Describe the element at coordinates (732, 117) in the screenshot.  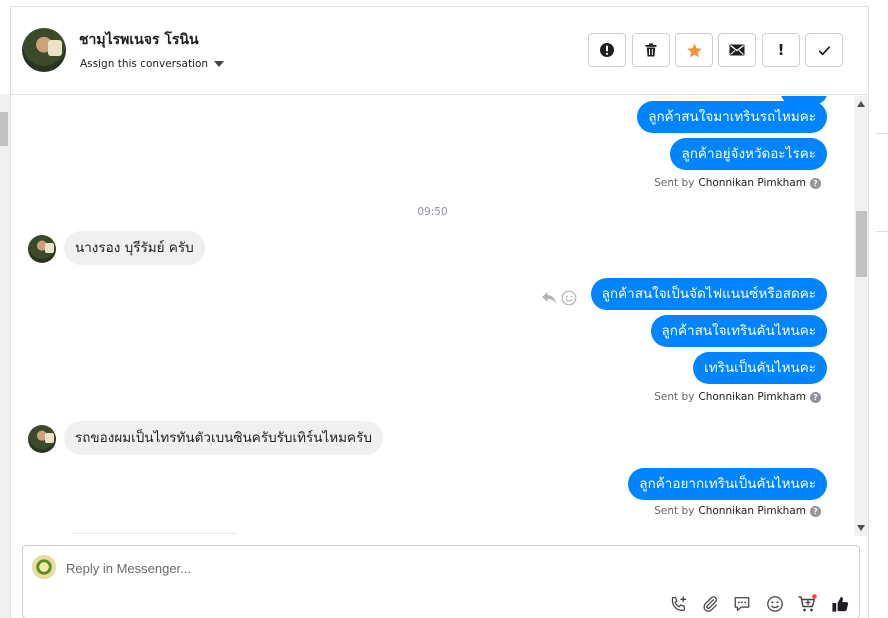
I see `message-bubble-outgoing: ลูกค้าสนใจมาเทรินรถไหมคะ` at that location.